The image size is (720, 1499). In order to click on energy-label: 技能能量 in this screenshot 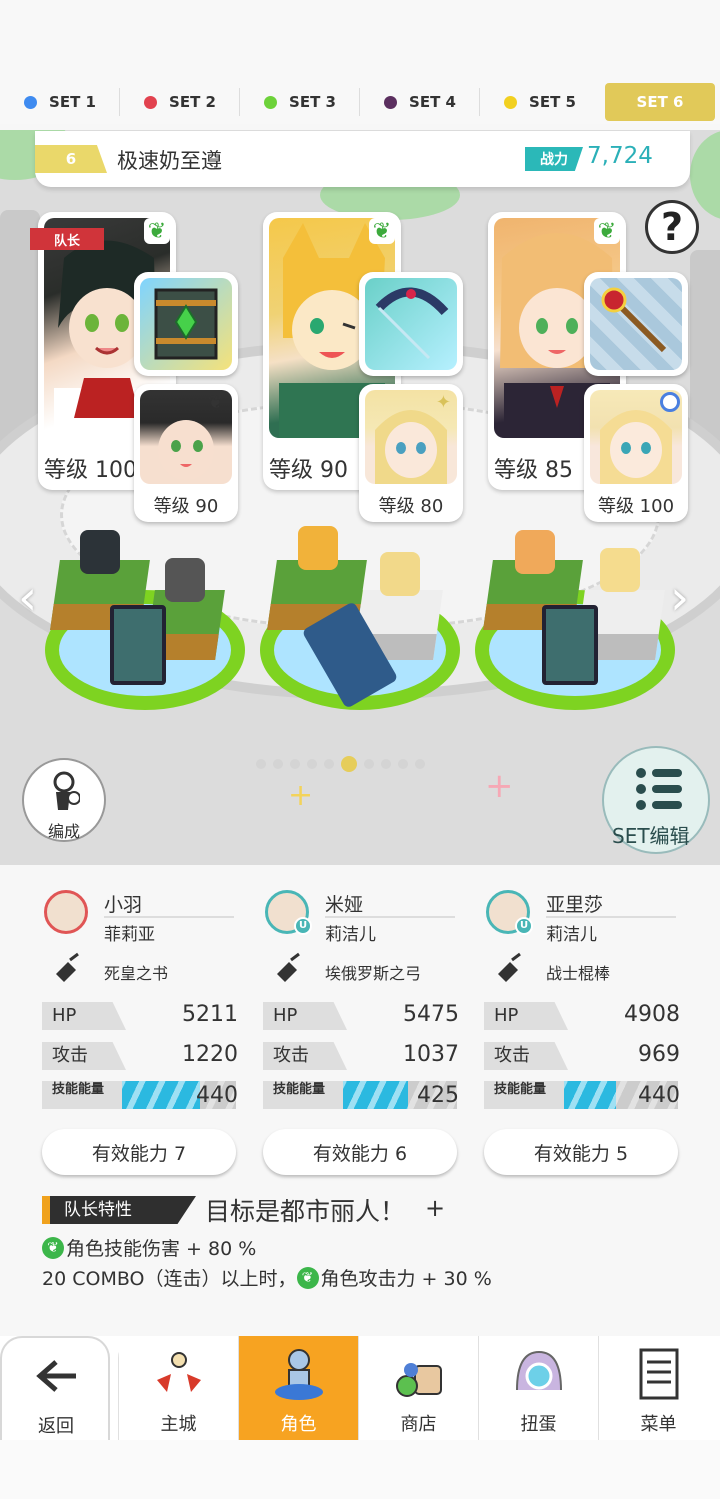, I will do `click(303, 1095)`.